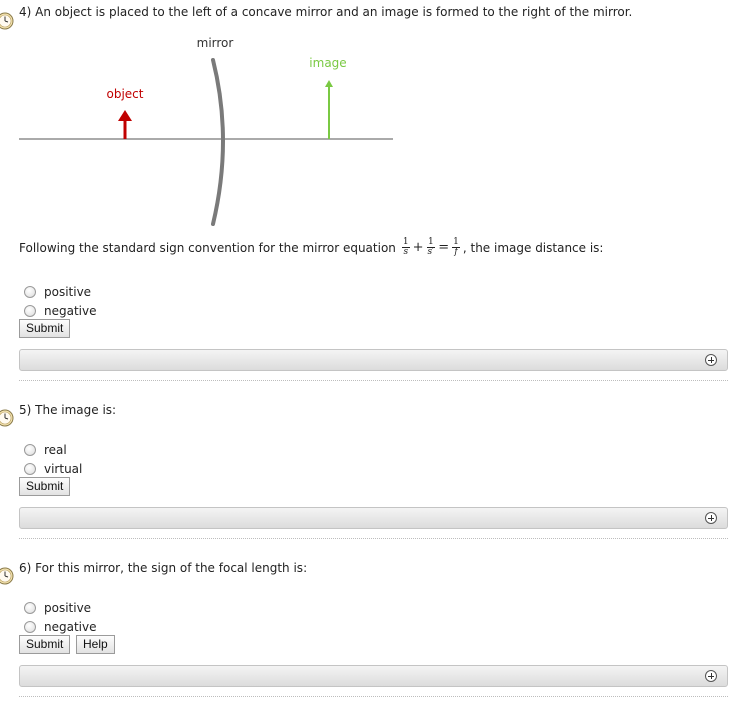 The width and height of the screenshot is (737, 713). What do you see at coordinates (30, 449) in the screenshot?
I see `q5-radio-real` at bounding box center [30, 449].